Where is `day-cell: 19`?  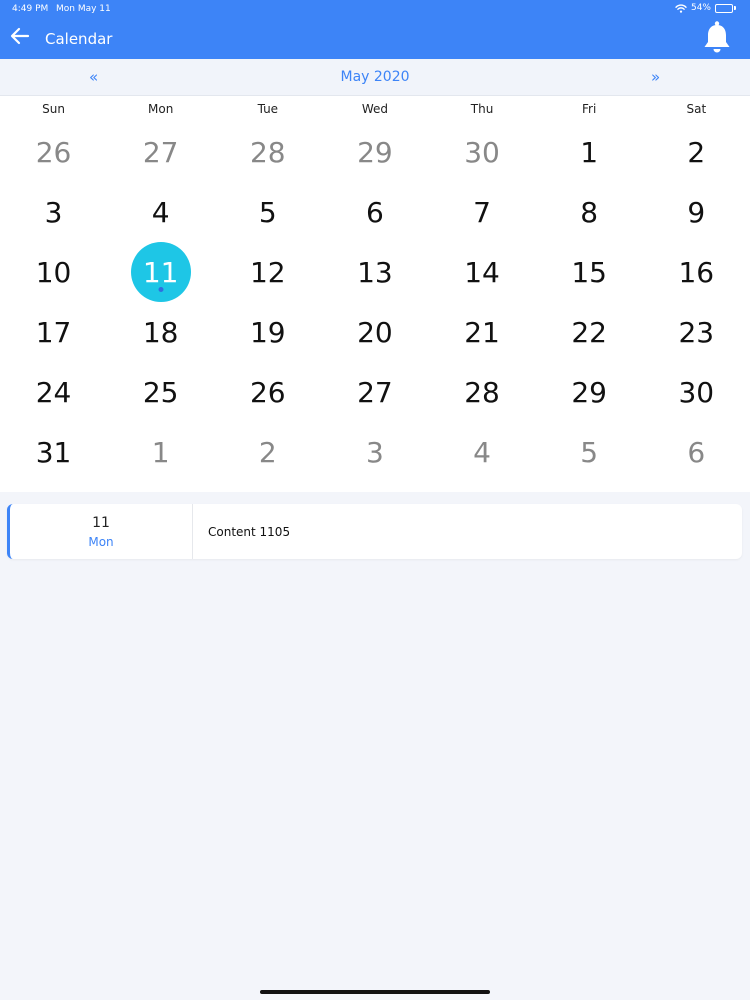 day-cell: 19 is located at coordinates (267, 332).